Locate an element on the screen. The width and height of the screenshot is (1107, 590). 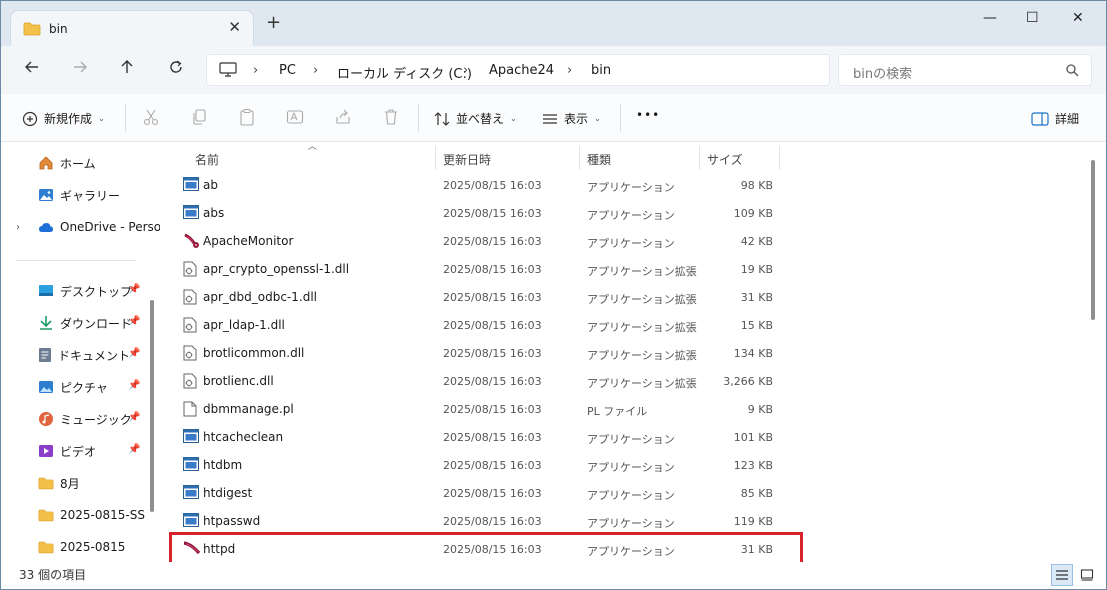
sidebar-item-home: ホーム is located at coordinates (67, 163).